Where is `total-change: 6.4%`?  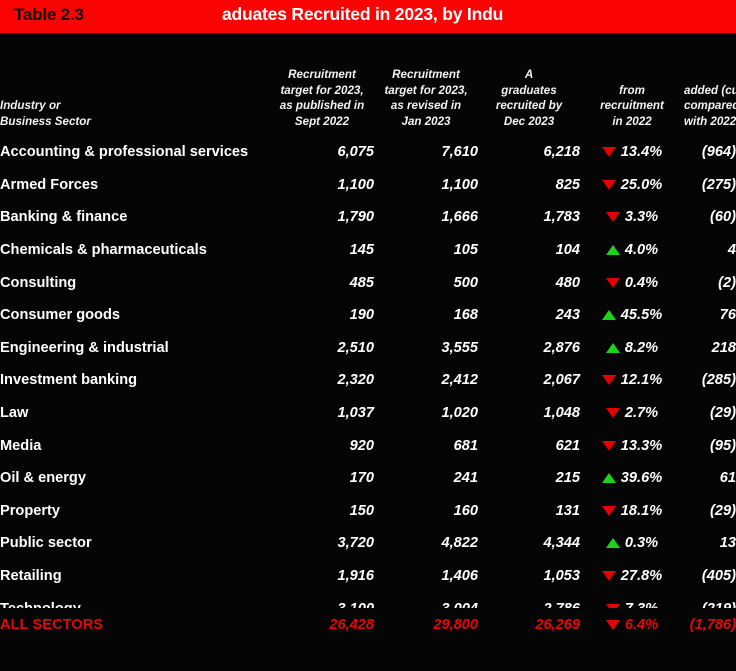
total-change: 6.4% is located at coordinates (632, 625).